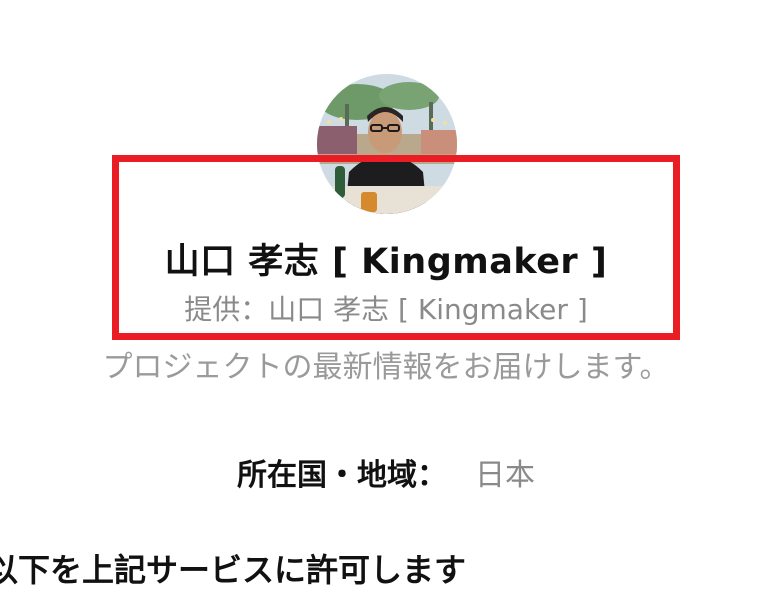 Image resolution: width=772 pixels, height=600 pixels. Describe the element at coordinates (386, 262) in the screenshot. I see `account-name: 山口 孝志 [ Kingmaker ]` at that location.